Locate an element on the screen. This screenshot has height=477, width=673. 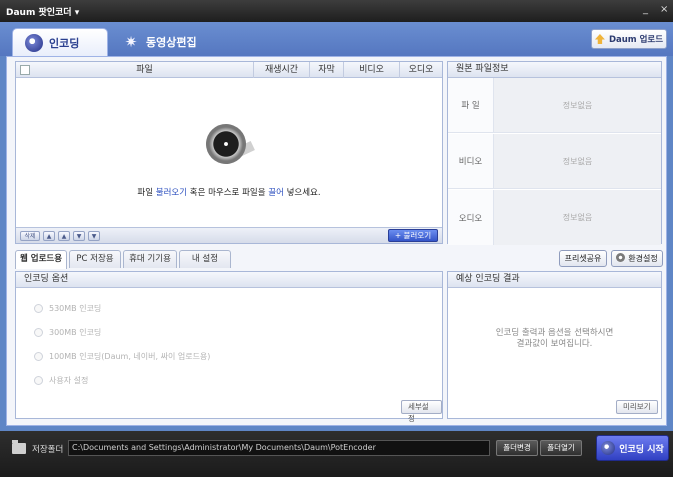
file-list-footer: 삭제 ▲ ▲ ▼ ▼ + 불러오기 is located at coordinates (229, 235).